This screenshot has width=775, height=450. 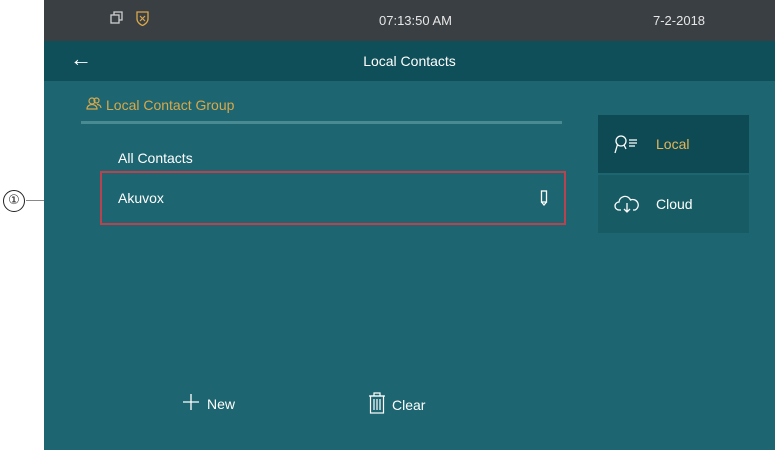 What do you see at coordinates (191, 403) in the screenshot?
I see `plus-icon` at bounding box center [191, 403].